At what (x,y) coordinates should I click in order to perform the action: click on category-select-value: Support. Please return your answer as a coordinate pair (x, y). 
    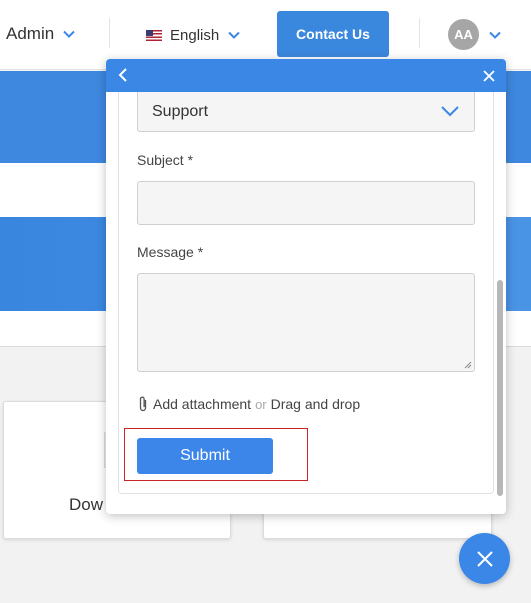
    Looking at the image, I should click on (180, 111).